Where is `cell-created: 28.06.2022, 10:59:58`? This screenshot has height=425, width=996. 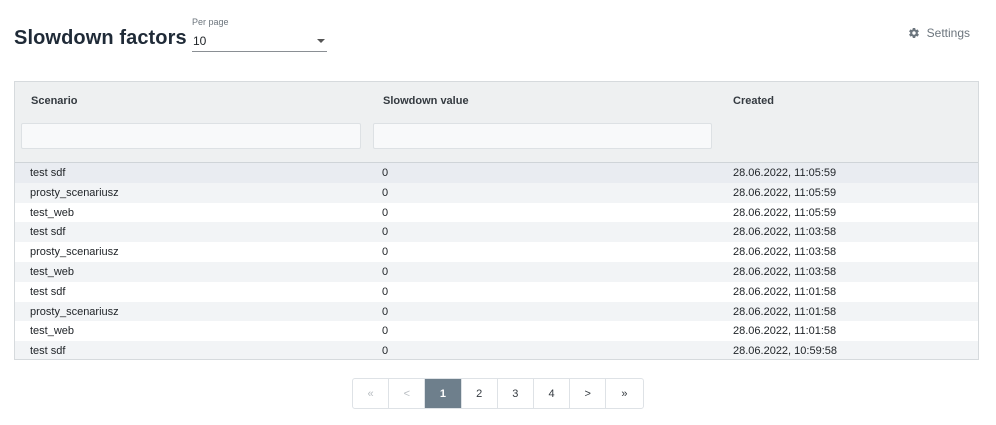
cell-created: 28.06.2022, 10:59:58 is located at coordinates (785, 351).